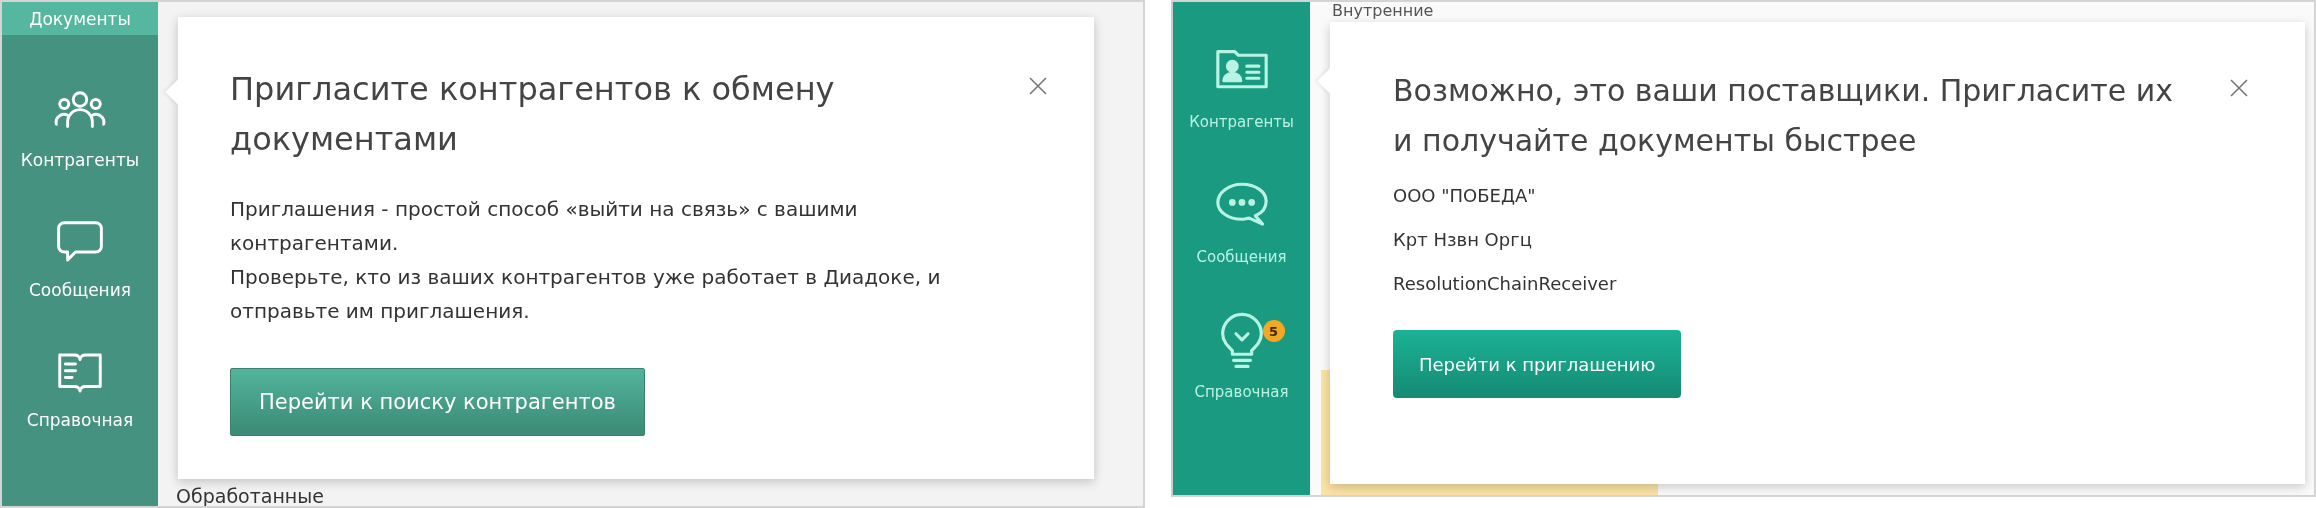 Image resolution: width=2316 pixels, height=508 pixels. I want to click on popup-title: Возможно, это ваши поставщики. Пригласите их и получайте документы быстрее, so click(1783, 116).